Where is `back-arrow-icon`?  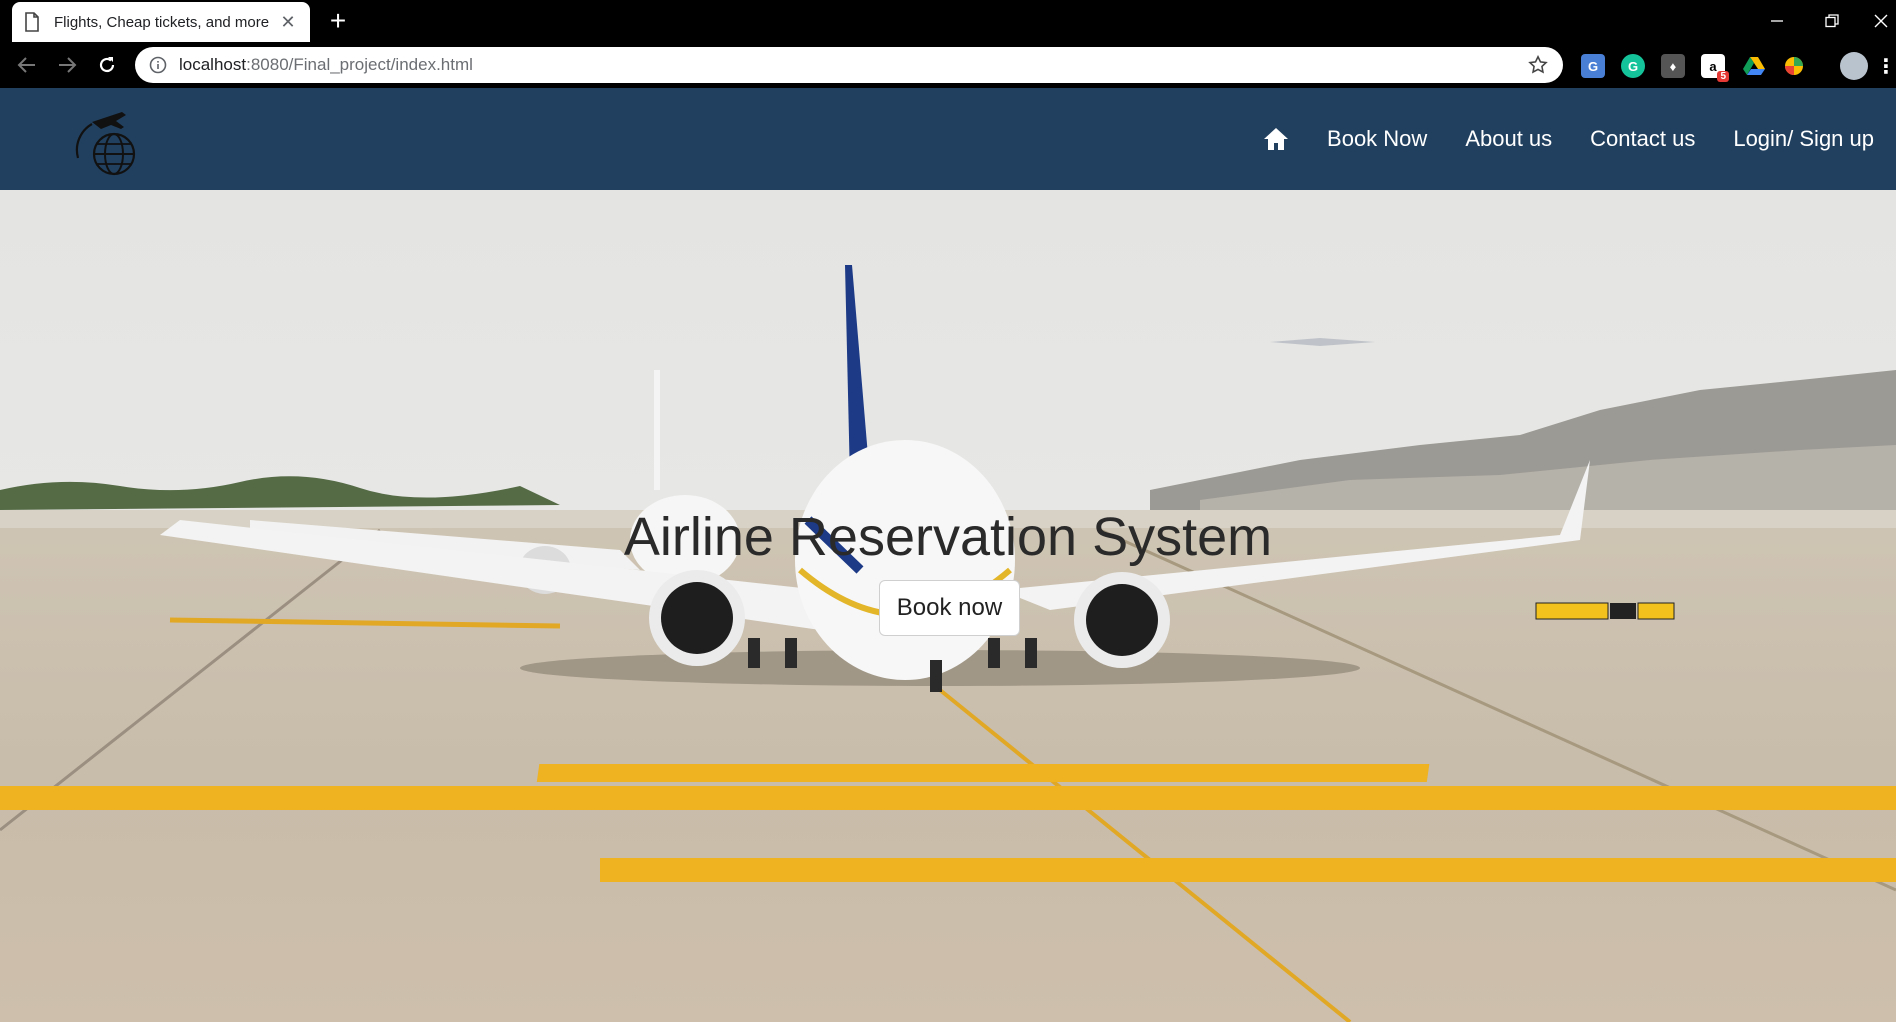 back-arrow-icon is located at coordinates (26, 65).